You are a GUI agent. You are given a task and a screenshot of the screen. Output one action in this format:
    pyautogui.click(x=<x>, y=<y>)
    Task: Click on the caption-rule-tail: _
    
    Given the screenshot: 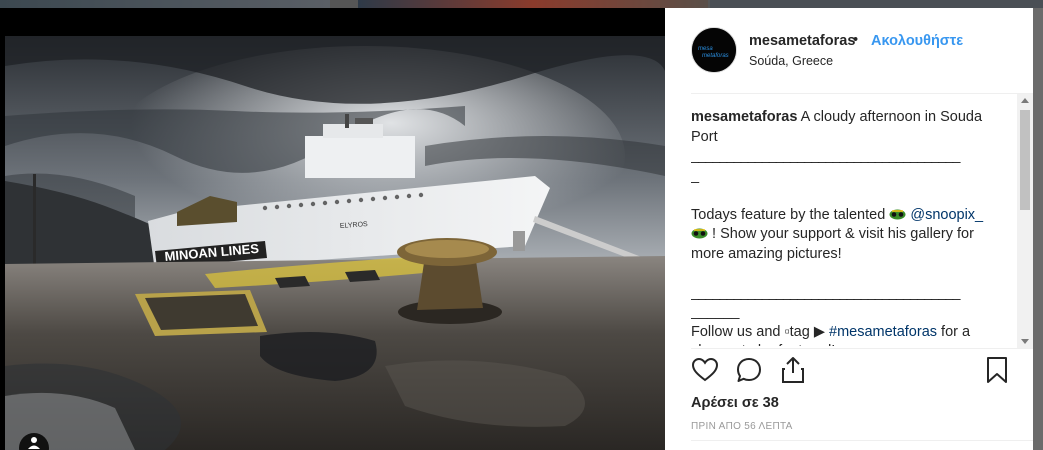 What is the action you would take?
    pyautogui.click(x=695, y=175)
    